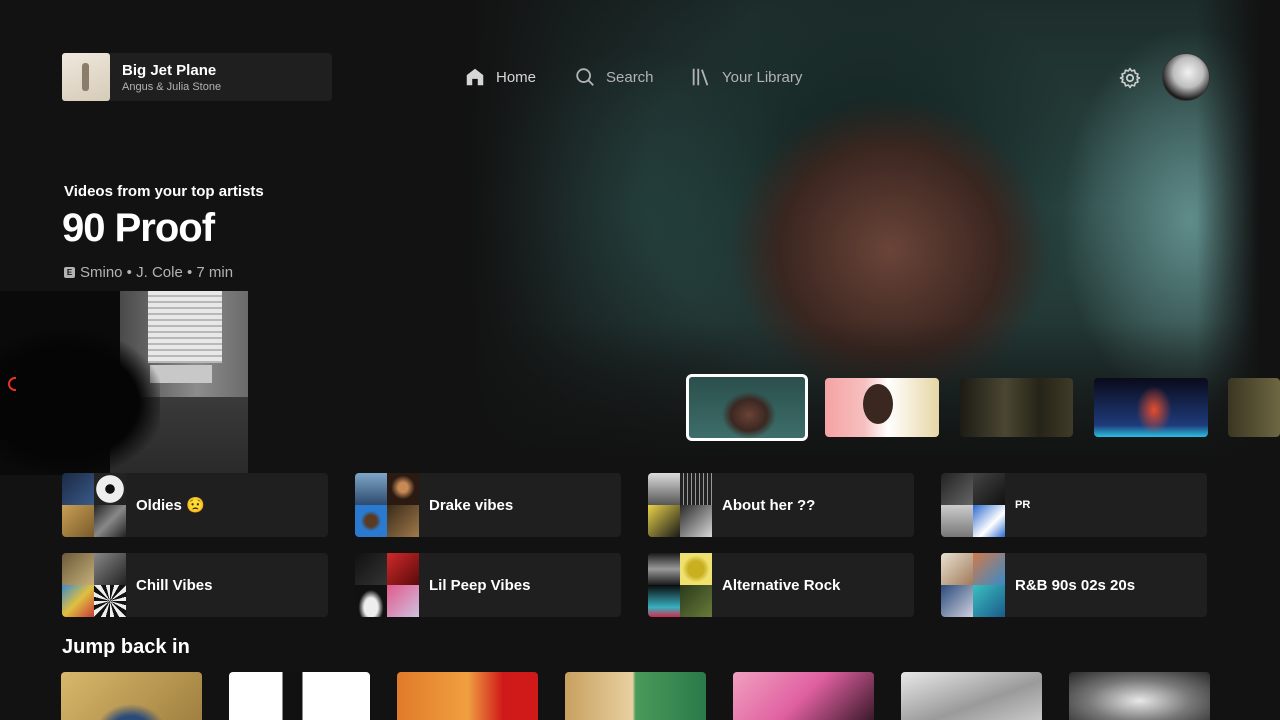 Image resolution: width=1280 pixels, height=720 pixels. I want to click on playlist-shortcut-about-her: About her ??, so click(781, 505).